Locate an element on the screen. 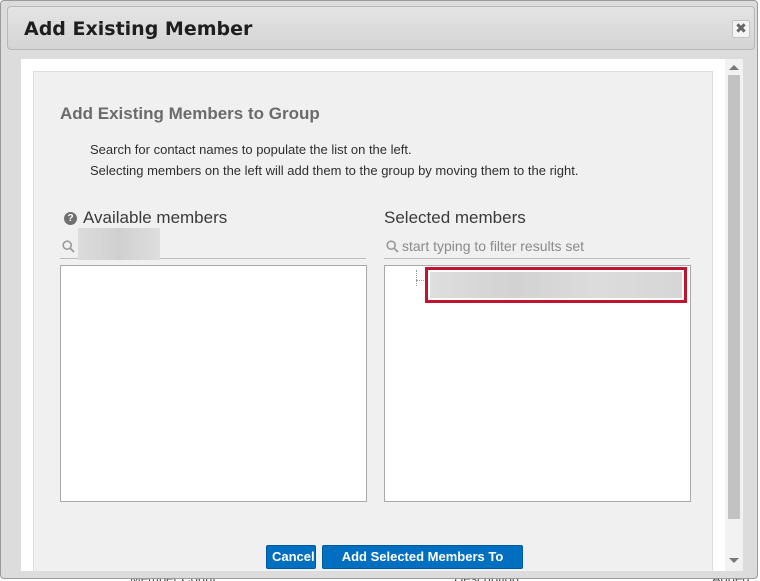 Image resolution: width=760 pixels, height=581 pixels. redacted-member-name is located at coordinates (556, 285).